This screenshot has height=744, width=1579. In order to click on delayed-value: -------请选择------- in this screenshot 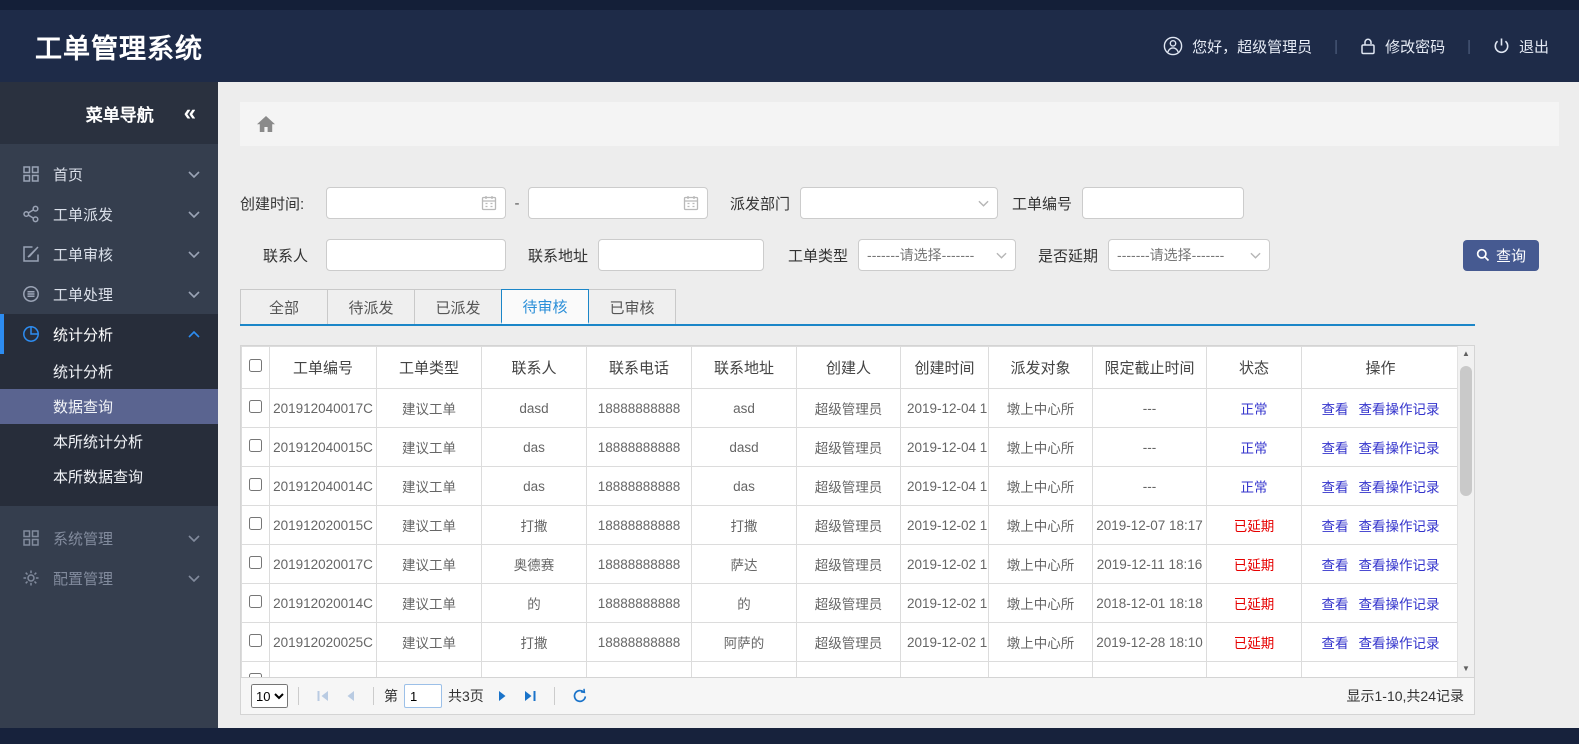, I will do `click(1171, 255)`.